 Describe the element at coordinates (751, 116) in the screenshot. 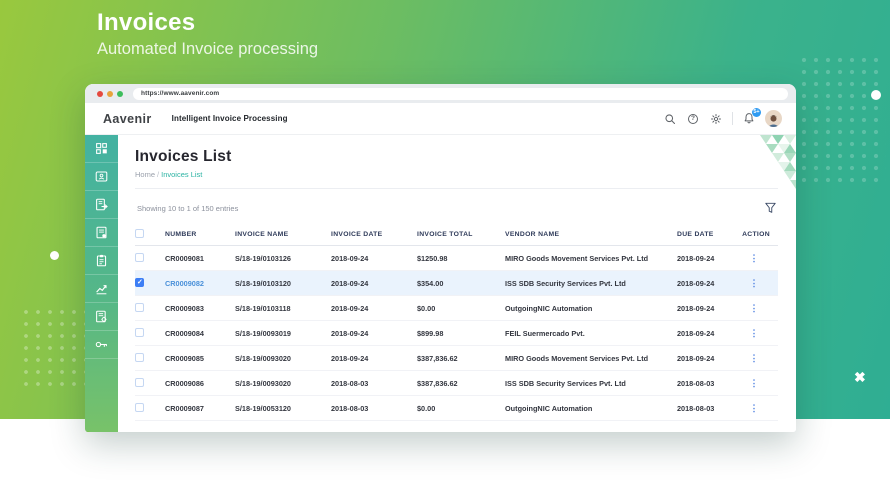

I see `bell-icon: 5+` at that location.